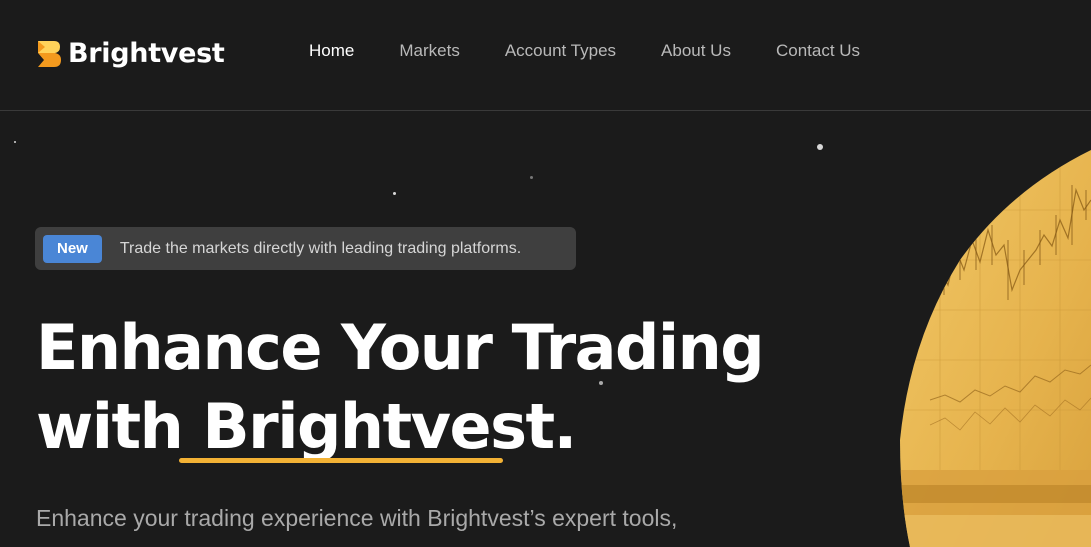 Image resolution: width=1091 pixels, height=547 pixels. What do you see at coordinates (378, 426) in the screenshot?
I see `hero-title-brand: Brightvest` at bounding box center [378, 426].